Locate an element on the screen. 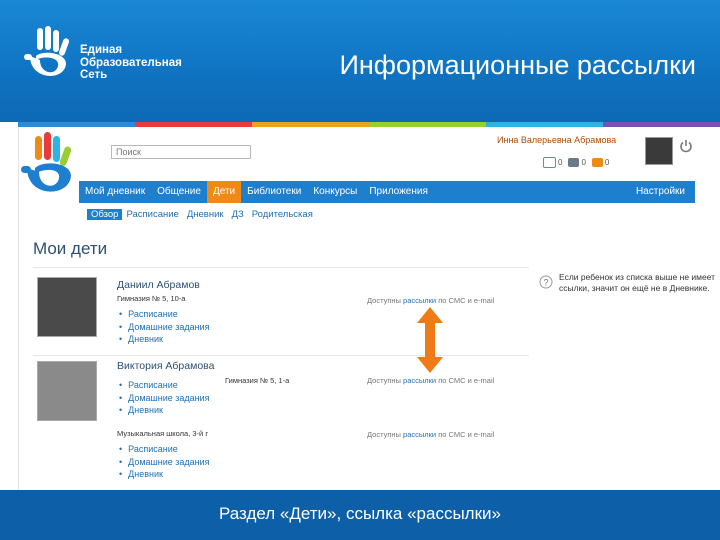 This screenshot has height=540, width=720. mail-icon is located at coordinates (549, 162).